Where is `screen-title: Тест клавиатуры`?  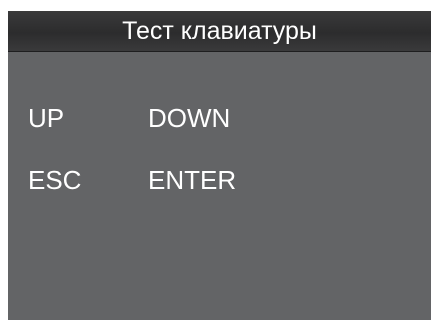 screen-title: Тест клавиатуры is located at coordinates (219, 31).